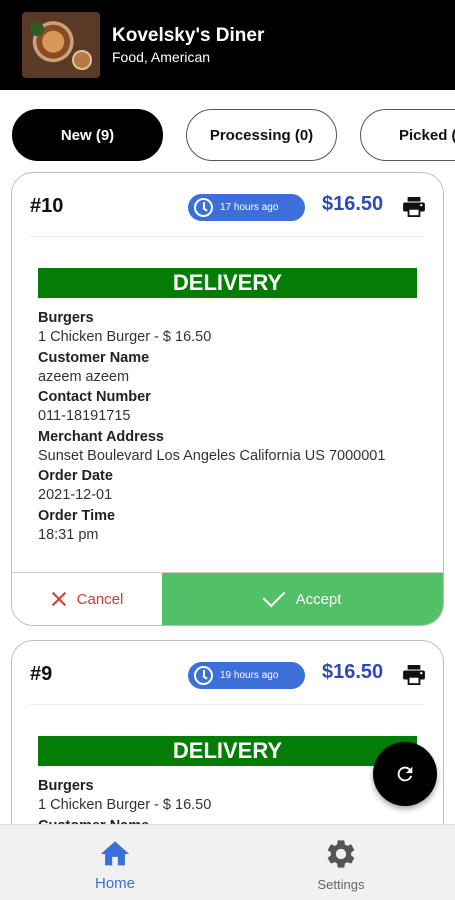  I want to click on refresh-icon, so click(405, 774).